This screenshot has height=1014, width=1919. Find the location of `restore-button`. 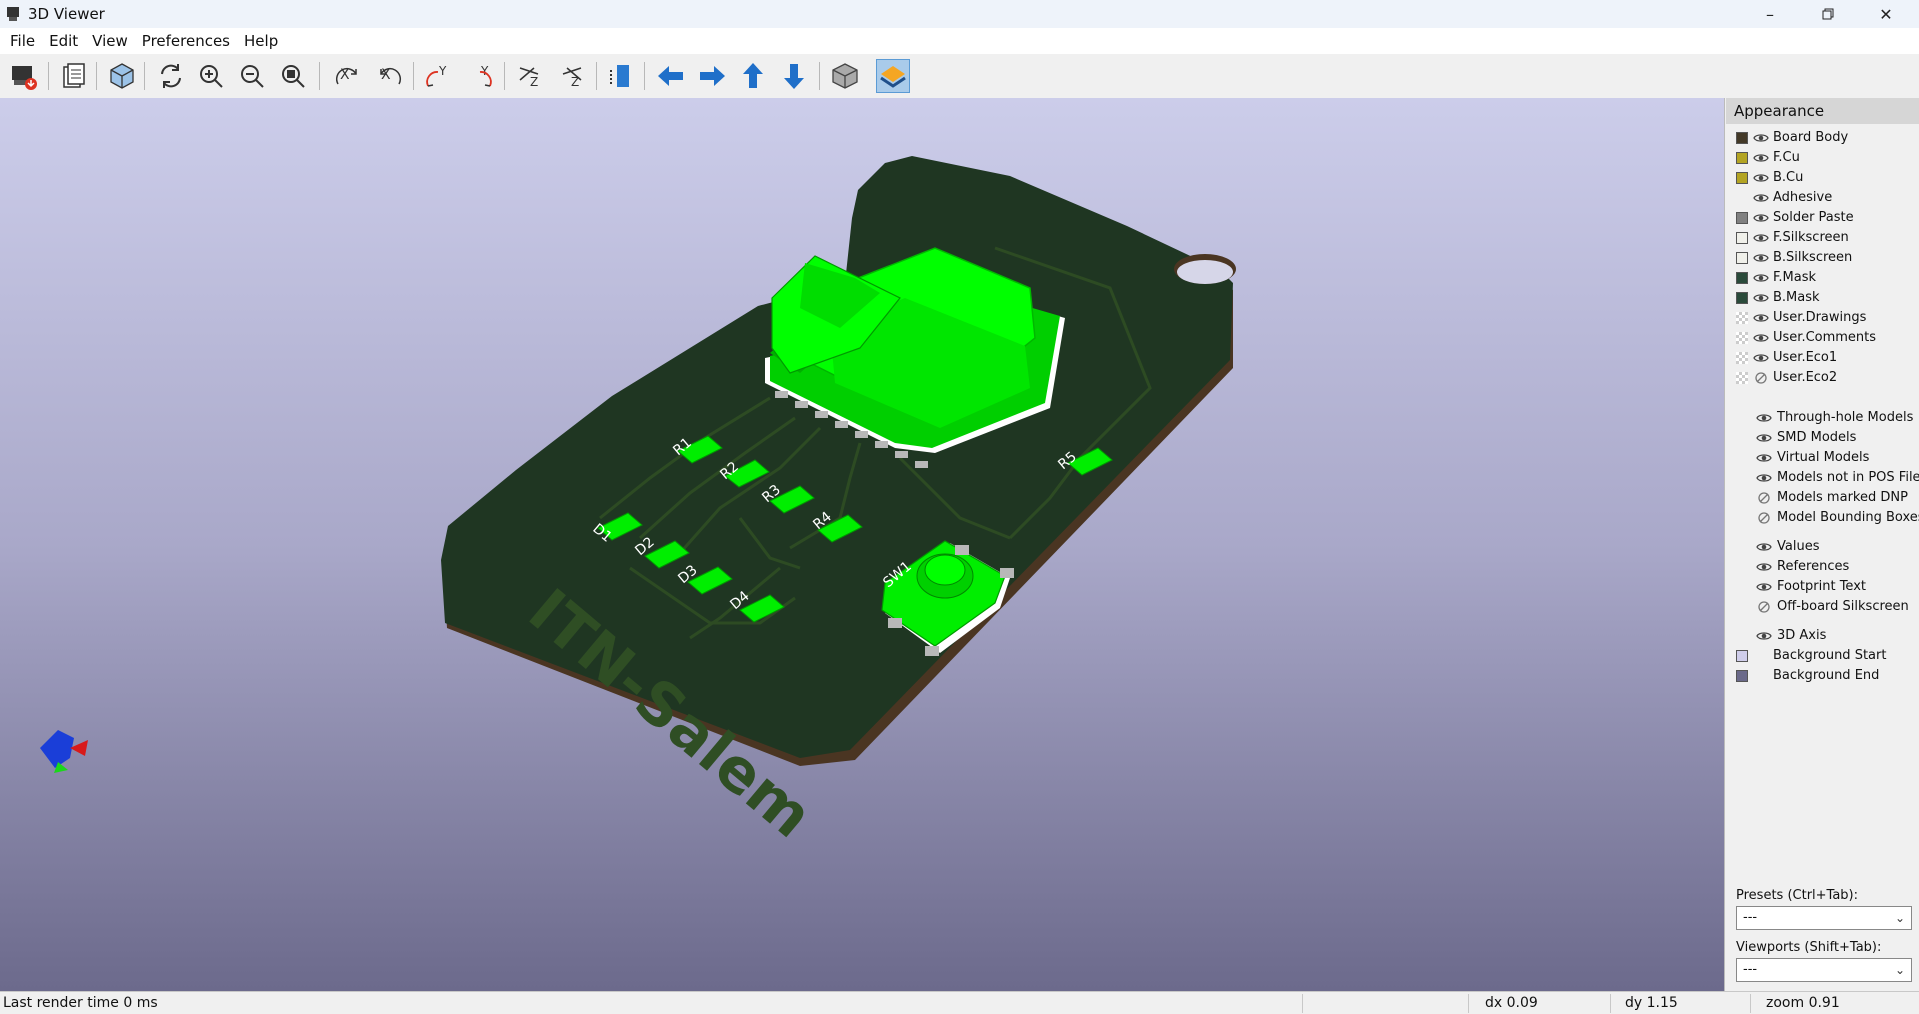

restore-button is located at coordinates (1828, 14).